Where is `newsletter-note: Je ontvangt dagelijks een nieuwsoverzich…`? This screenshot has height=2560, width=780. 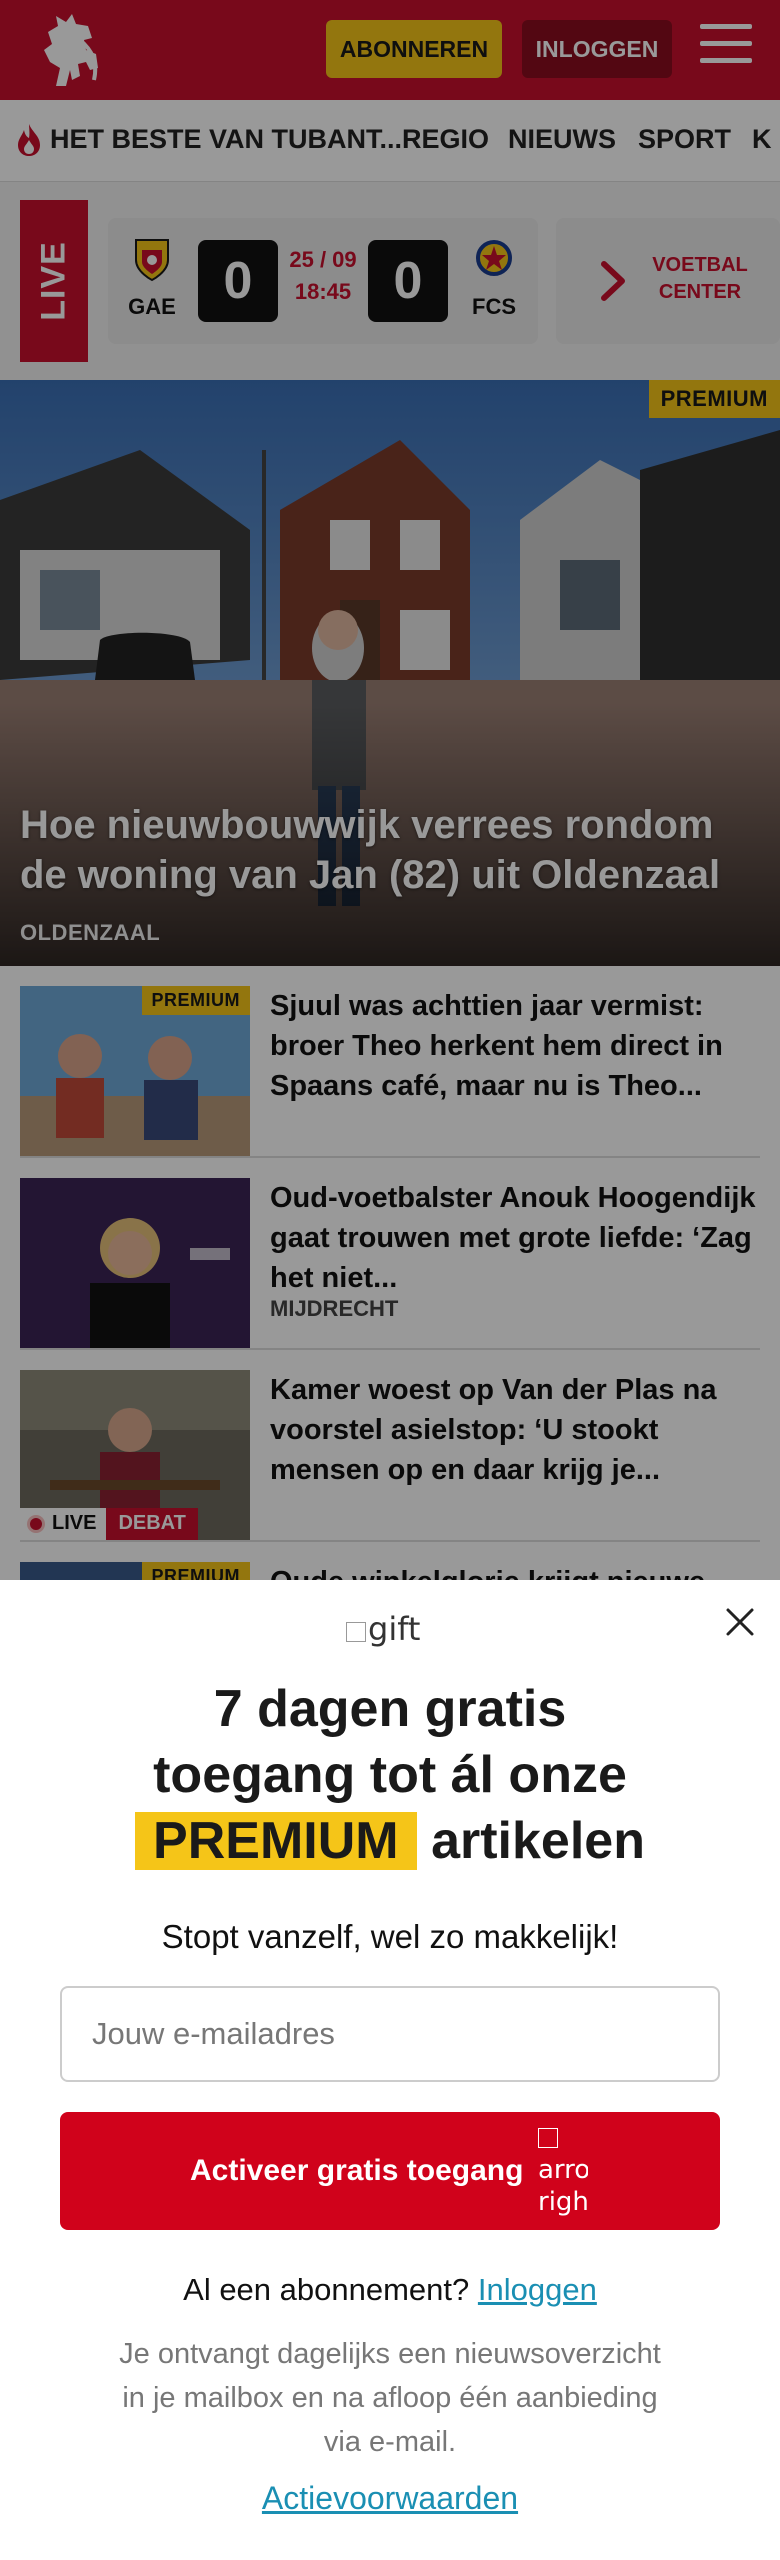 newsletter-note: Je ontvangt dagelijks een nieuwsoverzich… is located at coordinates (390, 2398).